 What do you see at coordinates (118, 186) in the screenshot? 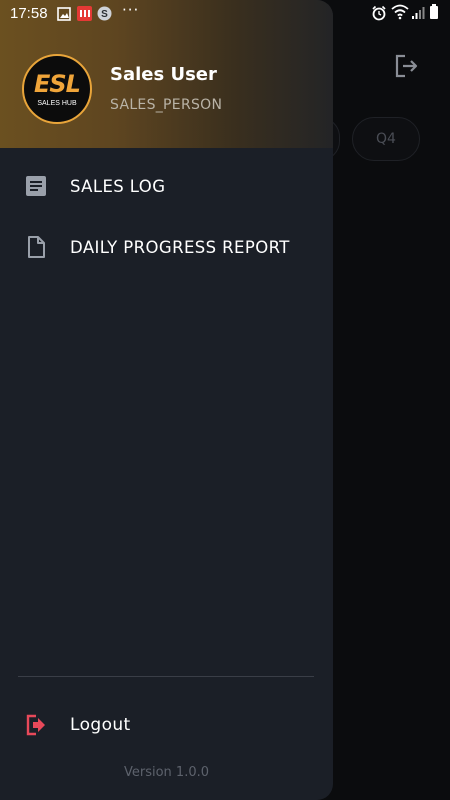
I see `menu-item-label: SALES LOG` at bounding box center [118, 186].